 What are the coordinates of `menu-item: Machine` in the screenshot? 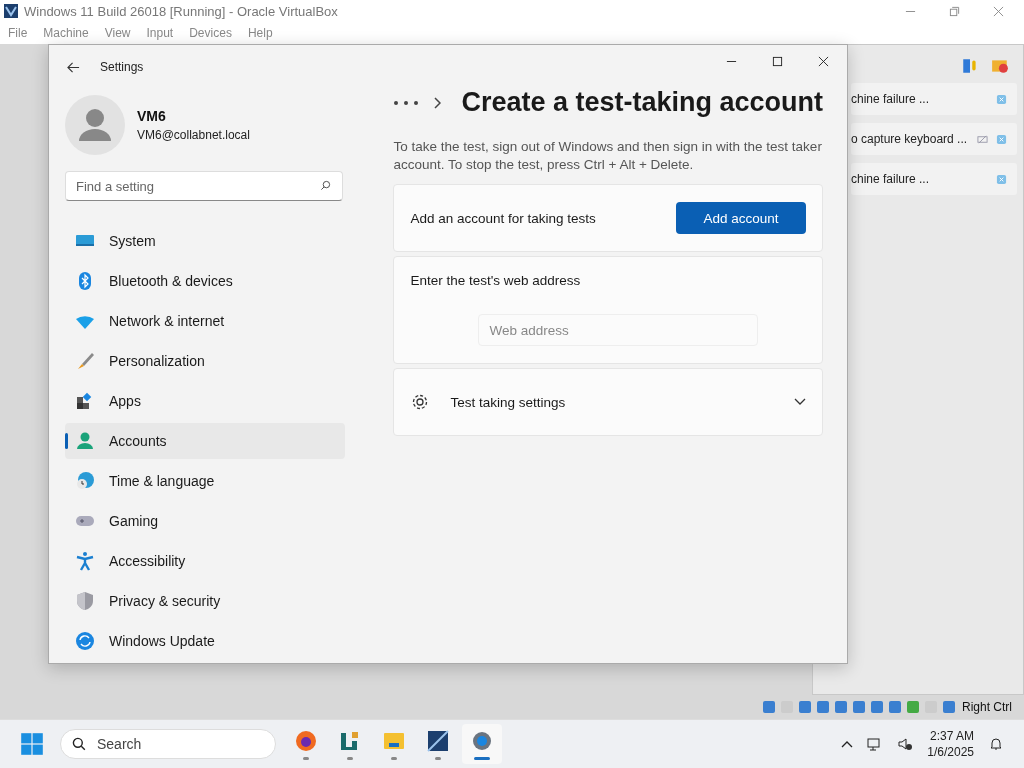 It's located at (66, 33).